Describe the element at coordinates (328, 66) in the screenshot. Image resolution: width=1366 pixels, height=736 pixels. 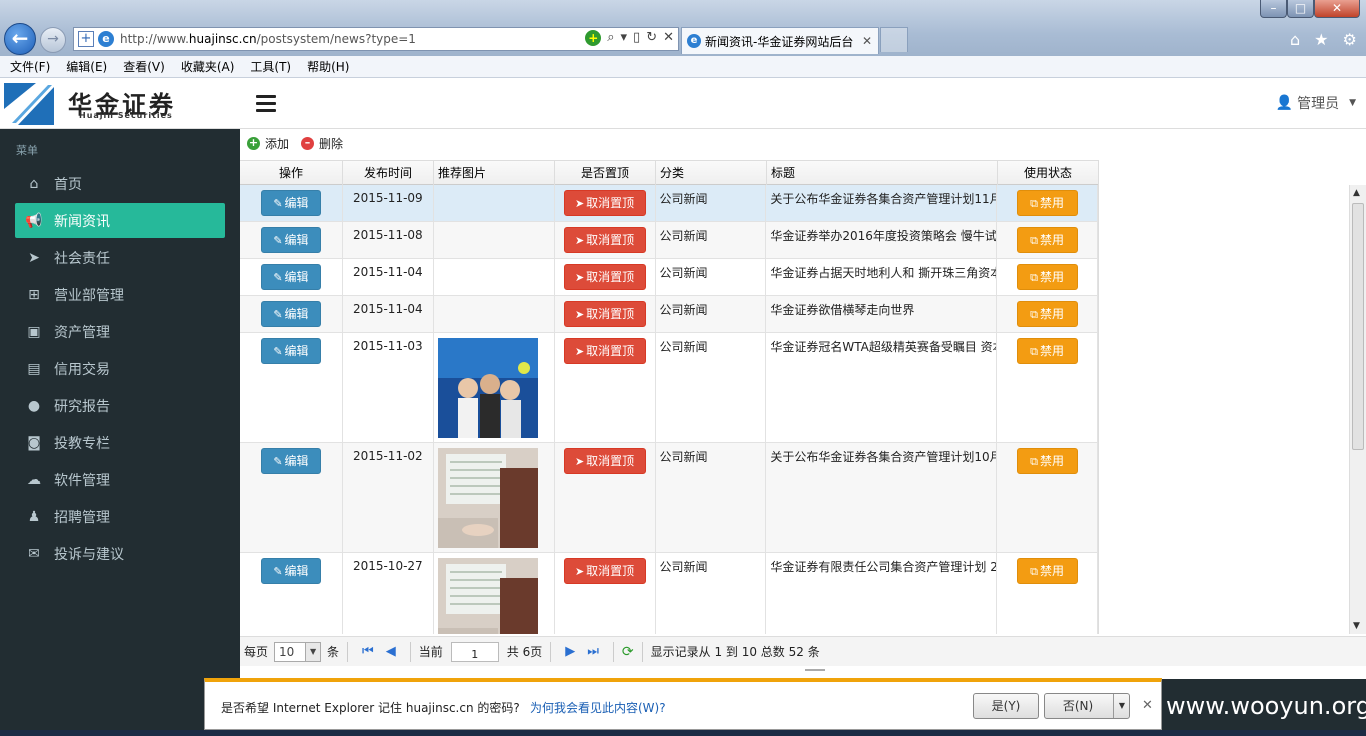
I see `menu-help: 帮助(H)` at that location.